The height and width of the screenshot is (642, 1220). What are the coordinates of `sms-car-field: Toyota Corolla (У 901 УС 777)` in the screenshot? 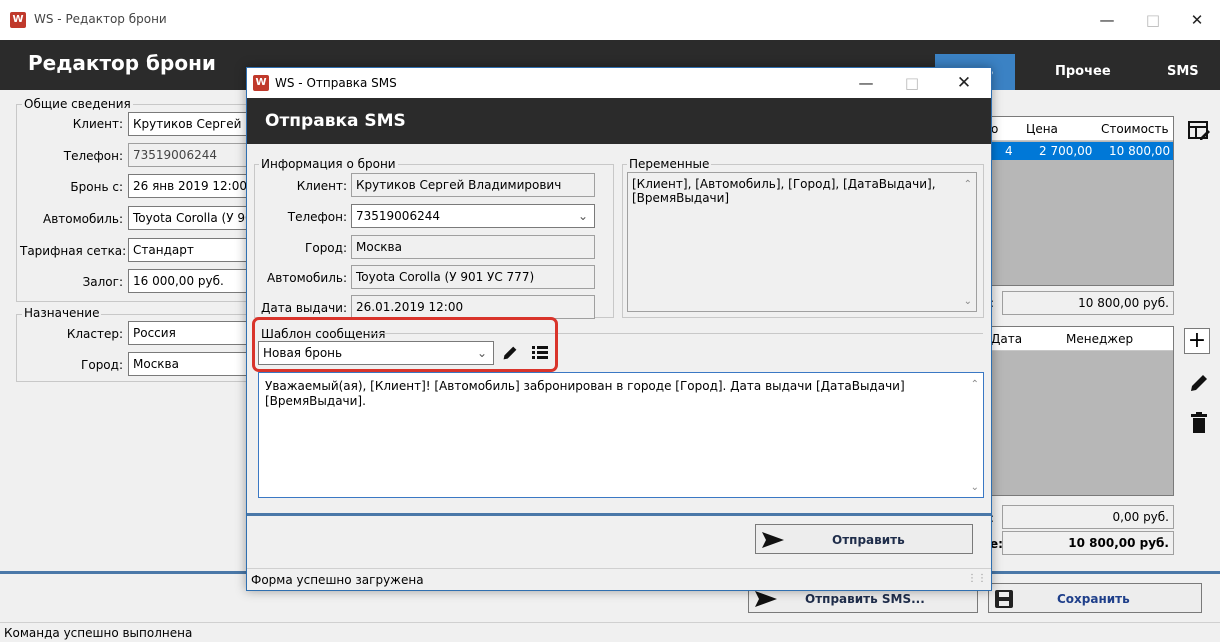 It's located at (473, 277).